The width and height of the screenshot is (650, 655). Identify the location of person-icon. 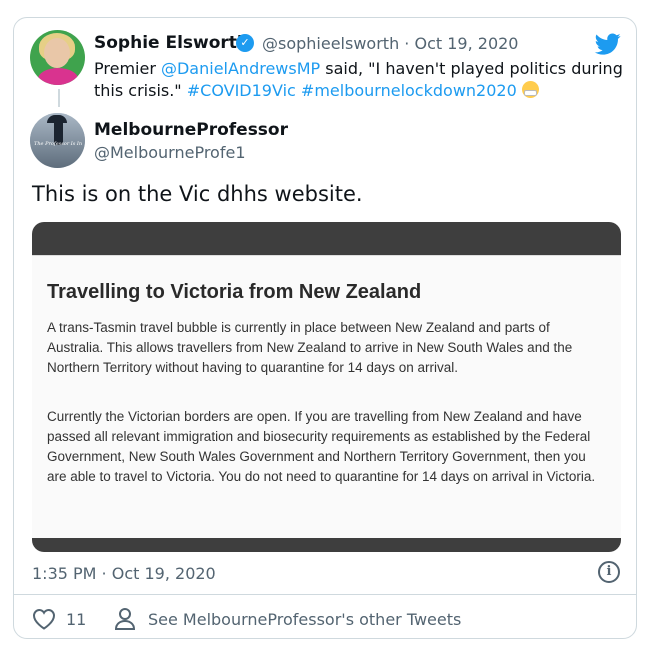
(125, 619).